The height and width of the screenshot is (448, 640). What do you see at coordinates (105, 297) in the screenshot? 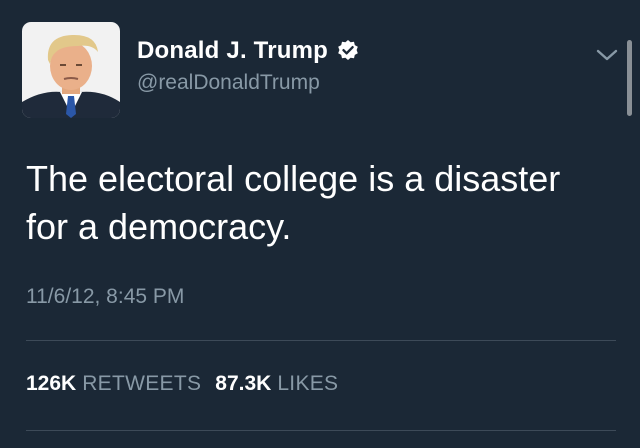
I see `tweet-timestamp: 11/6/12, 8:45 PM` at bounding box center [105, 297].